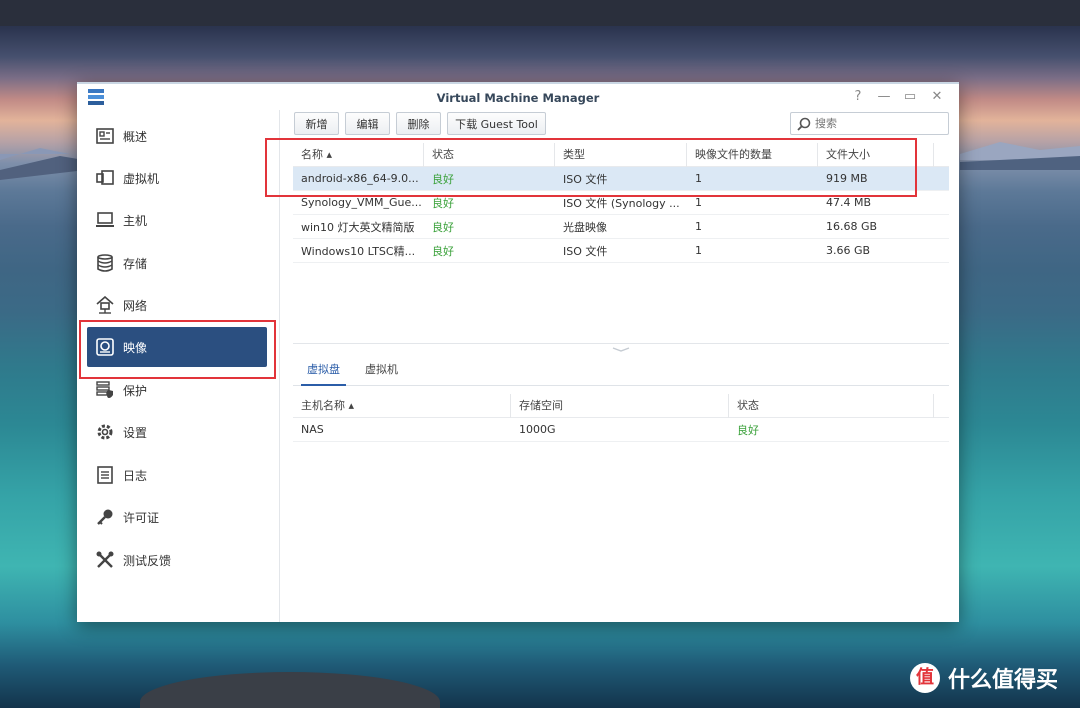 The image size is (1080, 708). What do you see at coordinates (135, 475) in the screenshot?
I see `sidebar-item-label: 日志` at bounding box center [135, 475].